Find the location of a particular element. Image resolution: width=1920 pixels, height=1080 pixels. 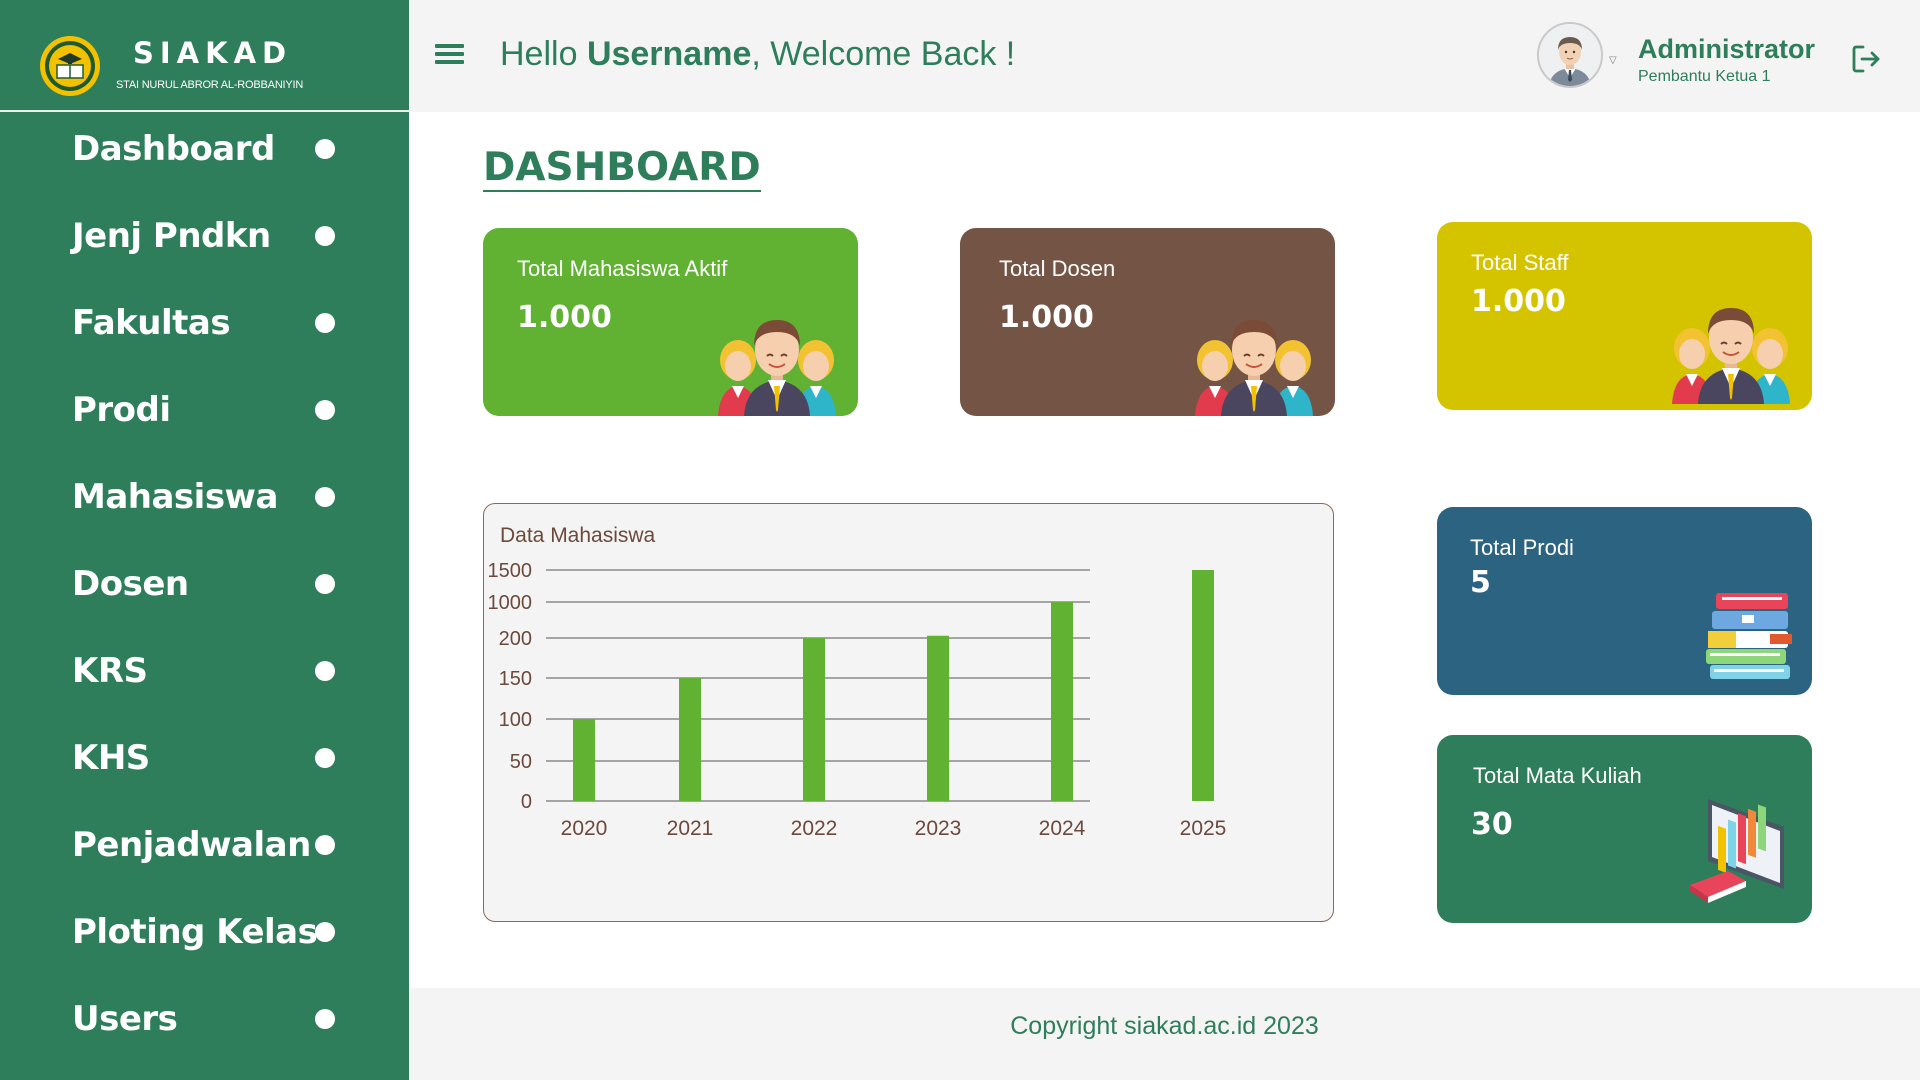

chevron-down-icon: ▽ is located at coordinates (1613, 60).